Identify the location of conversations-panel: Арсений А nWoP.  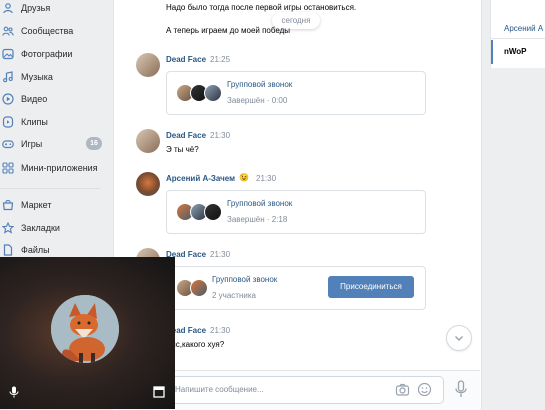
(517, 34).